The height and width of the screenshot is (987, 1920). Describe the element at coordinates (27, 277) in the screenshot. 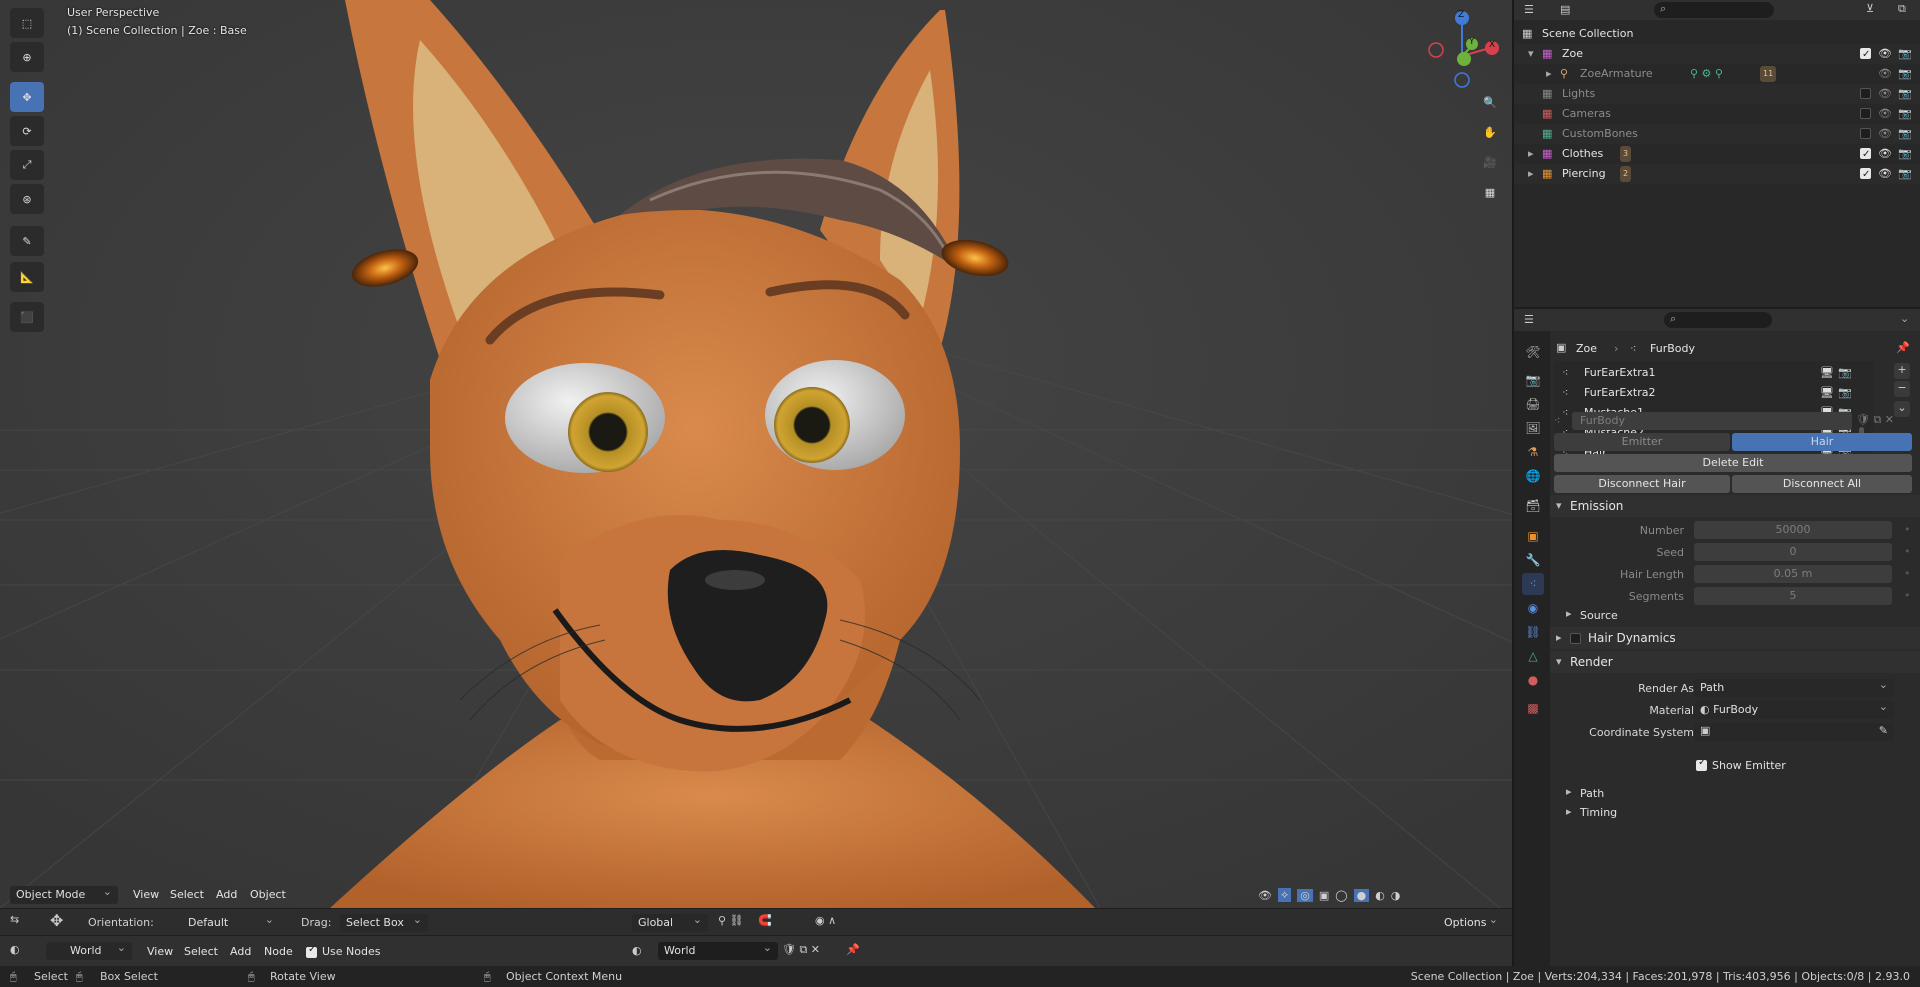

I see `measure-tool: 📐` at that location.